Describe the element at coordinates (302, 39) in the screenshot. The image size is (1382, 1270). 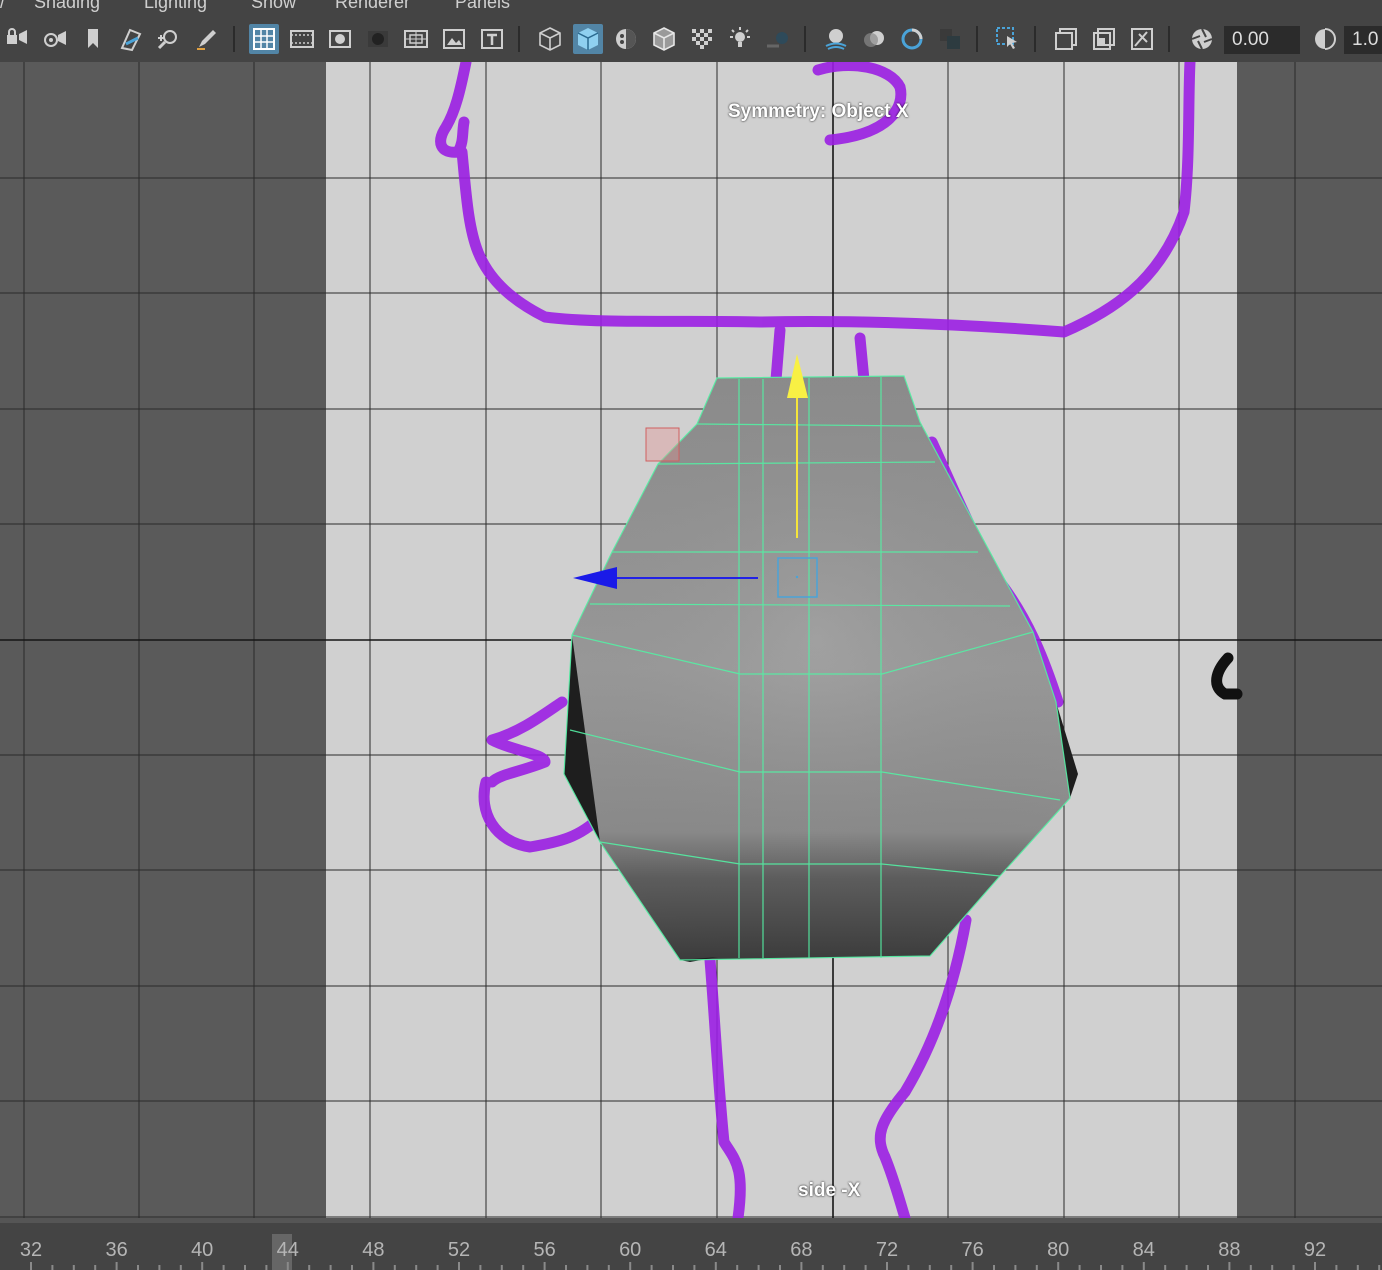
I see `film-gate-icon` at that location.